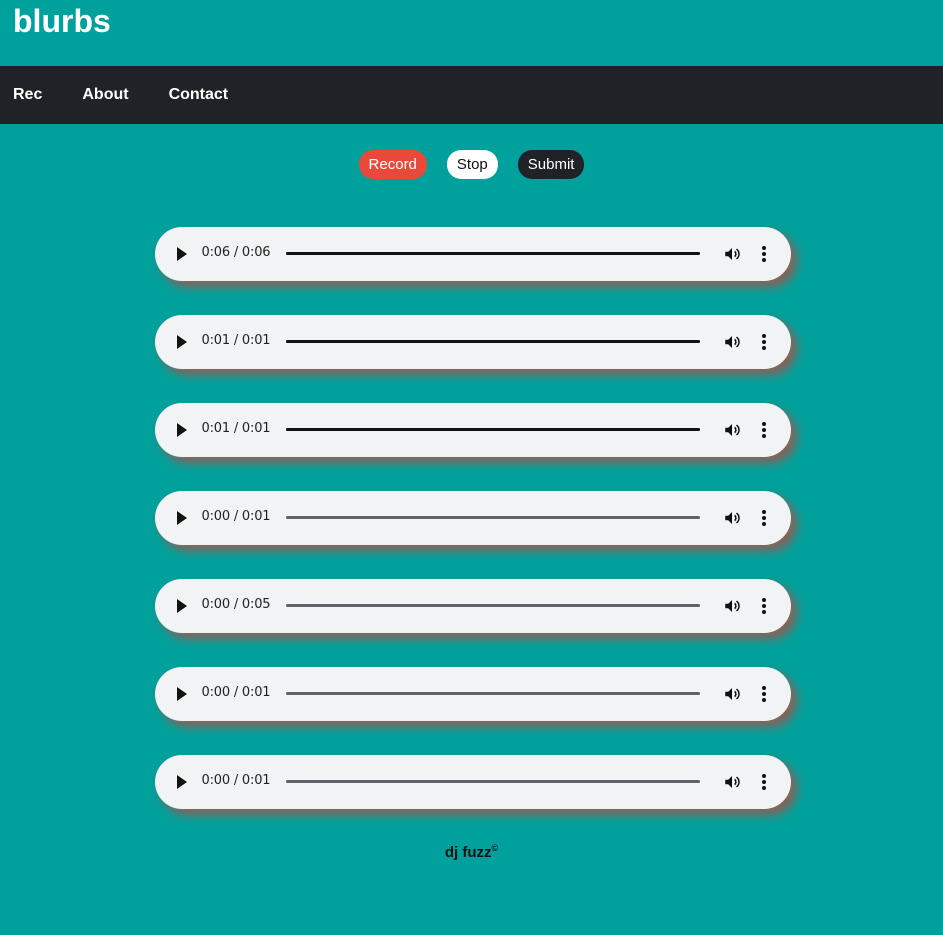 This screenshot has height=935, width=943. I want to click on nav-link-about: About, so click(105, 95).